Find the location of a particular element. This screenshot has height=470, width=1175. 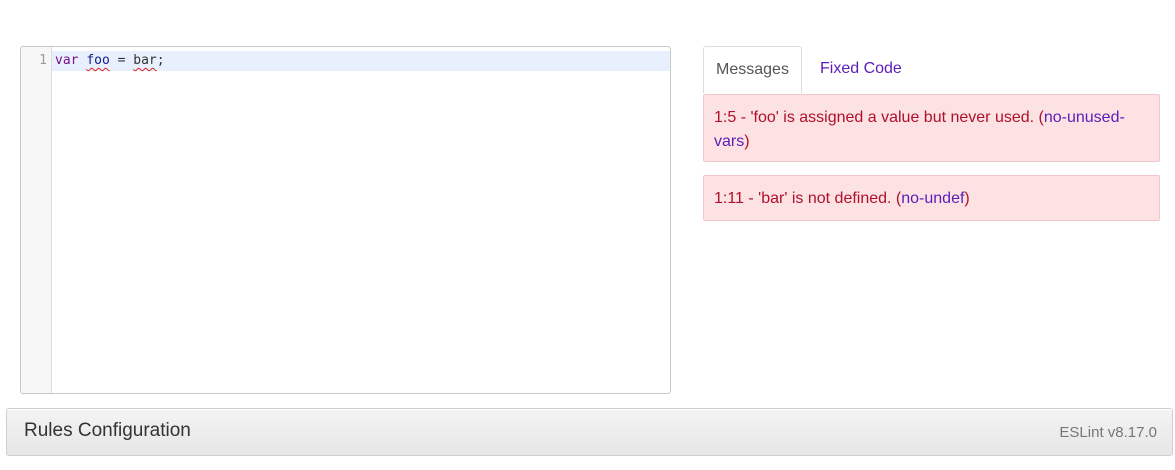

line-number: 1 is located at coordinates (43, 60).